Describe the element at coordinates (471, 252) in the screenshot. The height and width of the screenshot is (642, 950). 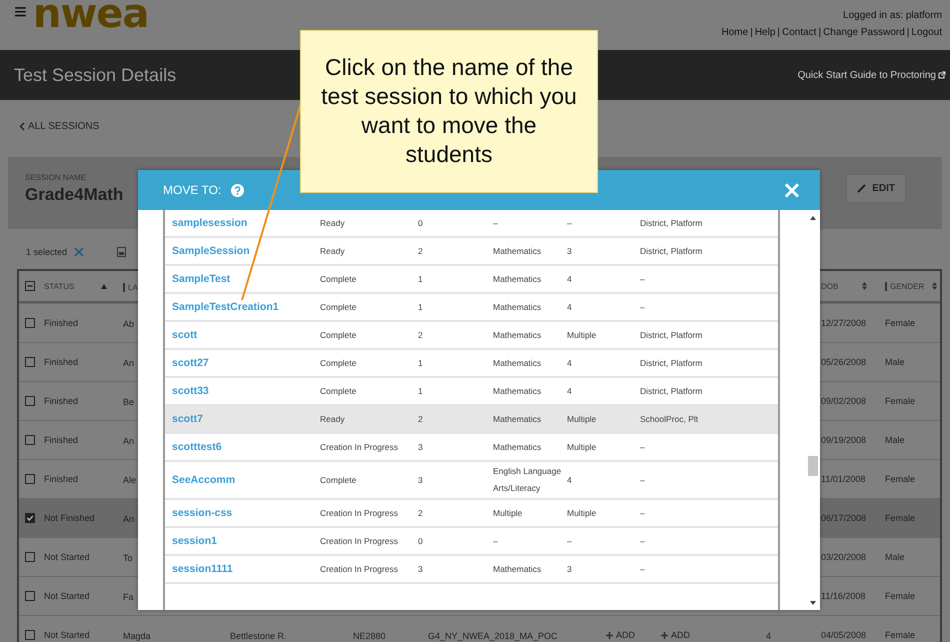
I see `session-row: SampleSession Ready 2 Mathematics 3 District, Platform` at that location.